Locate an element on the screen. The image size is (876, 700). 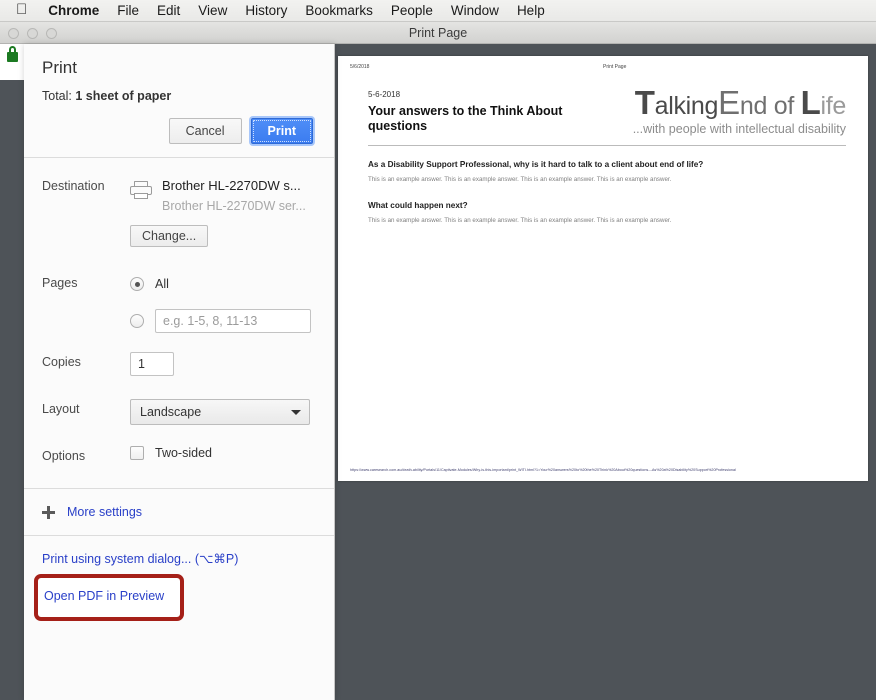
menu-item-file: File is located at coordinates (128, 10).